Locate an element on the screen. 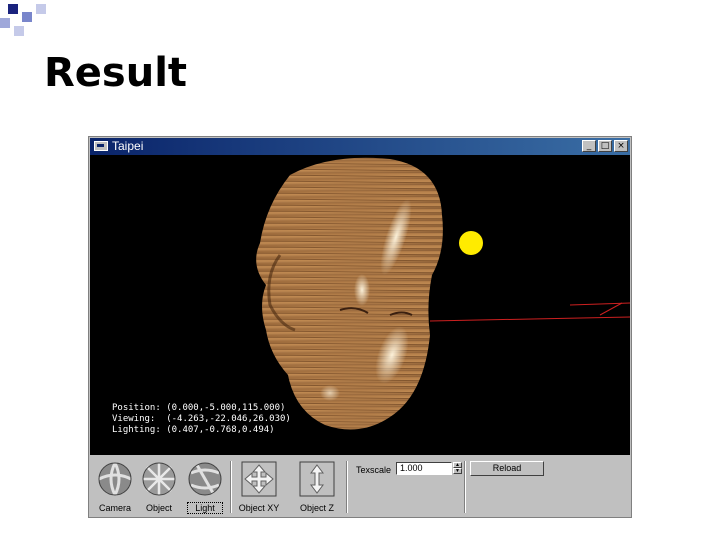 This screenshot has height=540, width=720. object-xy-button: Object XY is located at coordinates (259, 487).